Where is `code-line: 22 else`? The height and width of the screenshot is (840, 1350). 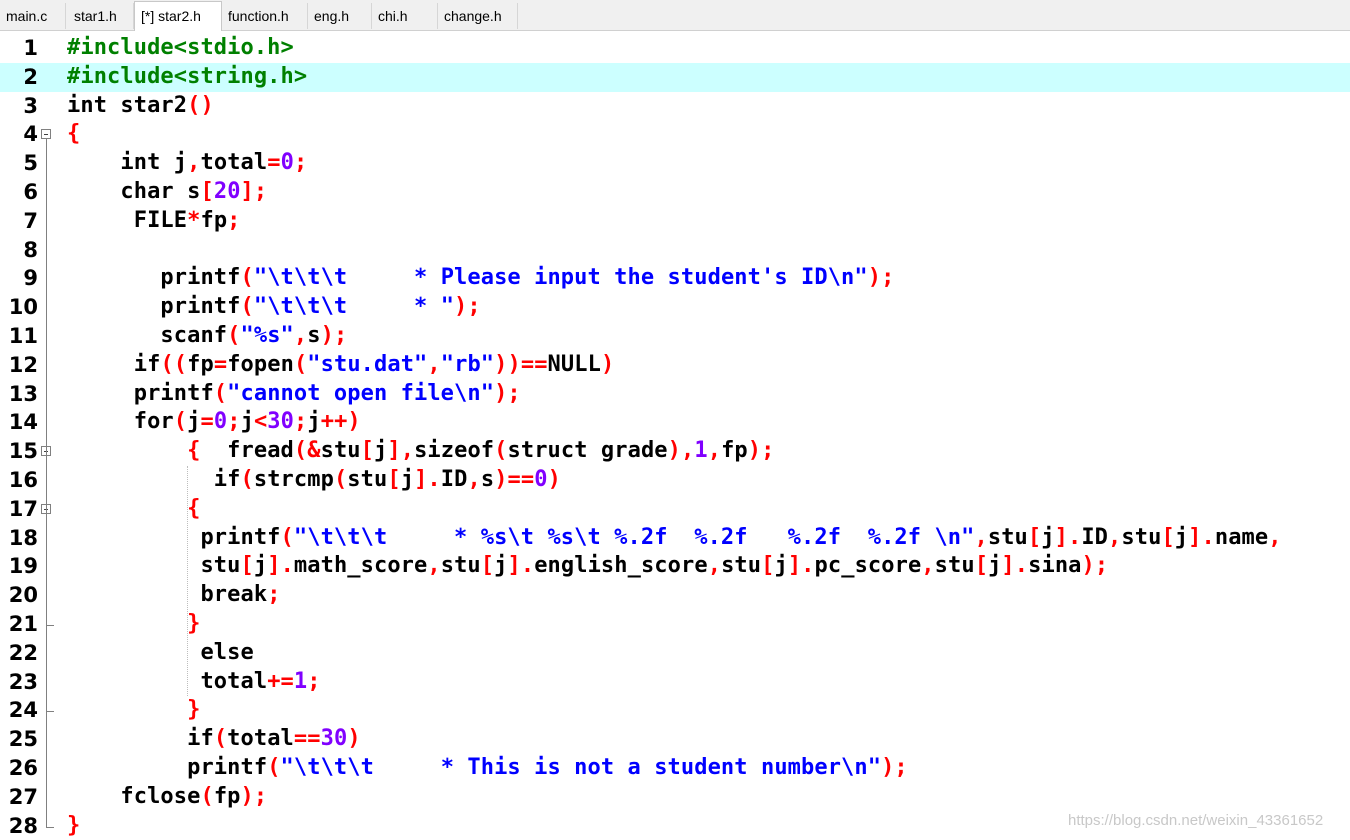 code-line: 22 else is located at coordinates (675, 653).